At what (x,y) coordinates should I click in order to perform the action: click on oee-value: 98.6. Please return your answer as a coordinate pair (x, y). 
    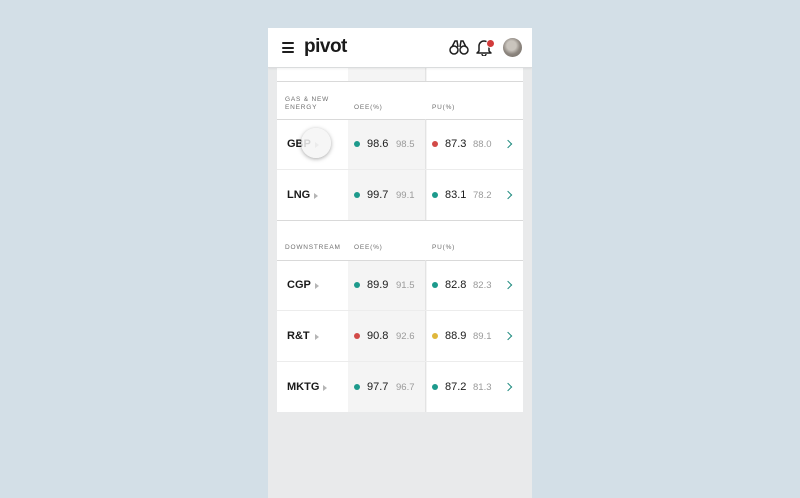
    Looking at the image, I should click on (378, 144).